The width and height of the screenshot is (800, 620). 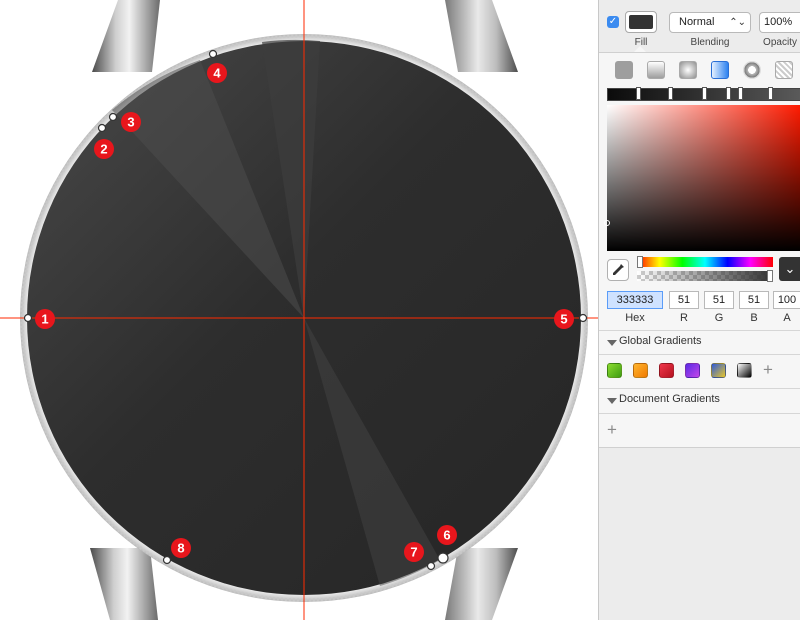 What do you see at coordinates (640, 262) in the screenshot?
I see `hue-slider-knob` at bounding box center [640, 262].